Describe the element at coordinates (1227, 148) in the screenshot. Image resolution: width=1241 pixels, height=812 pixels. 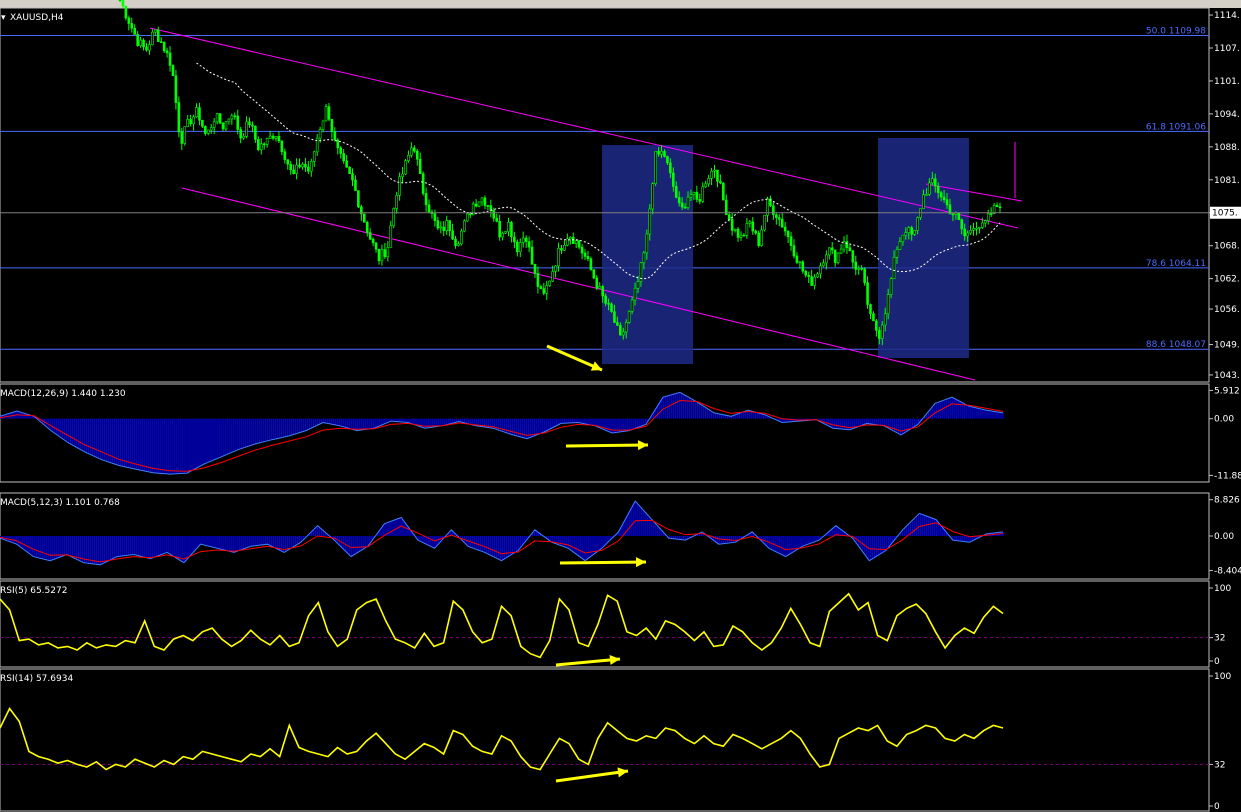
I see `price-tick-label: 1088.` at that location.